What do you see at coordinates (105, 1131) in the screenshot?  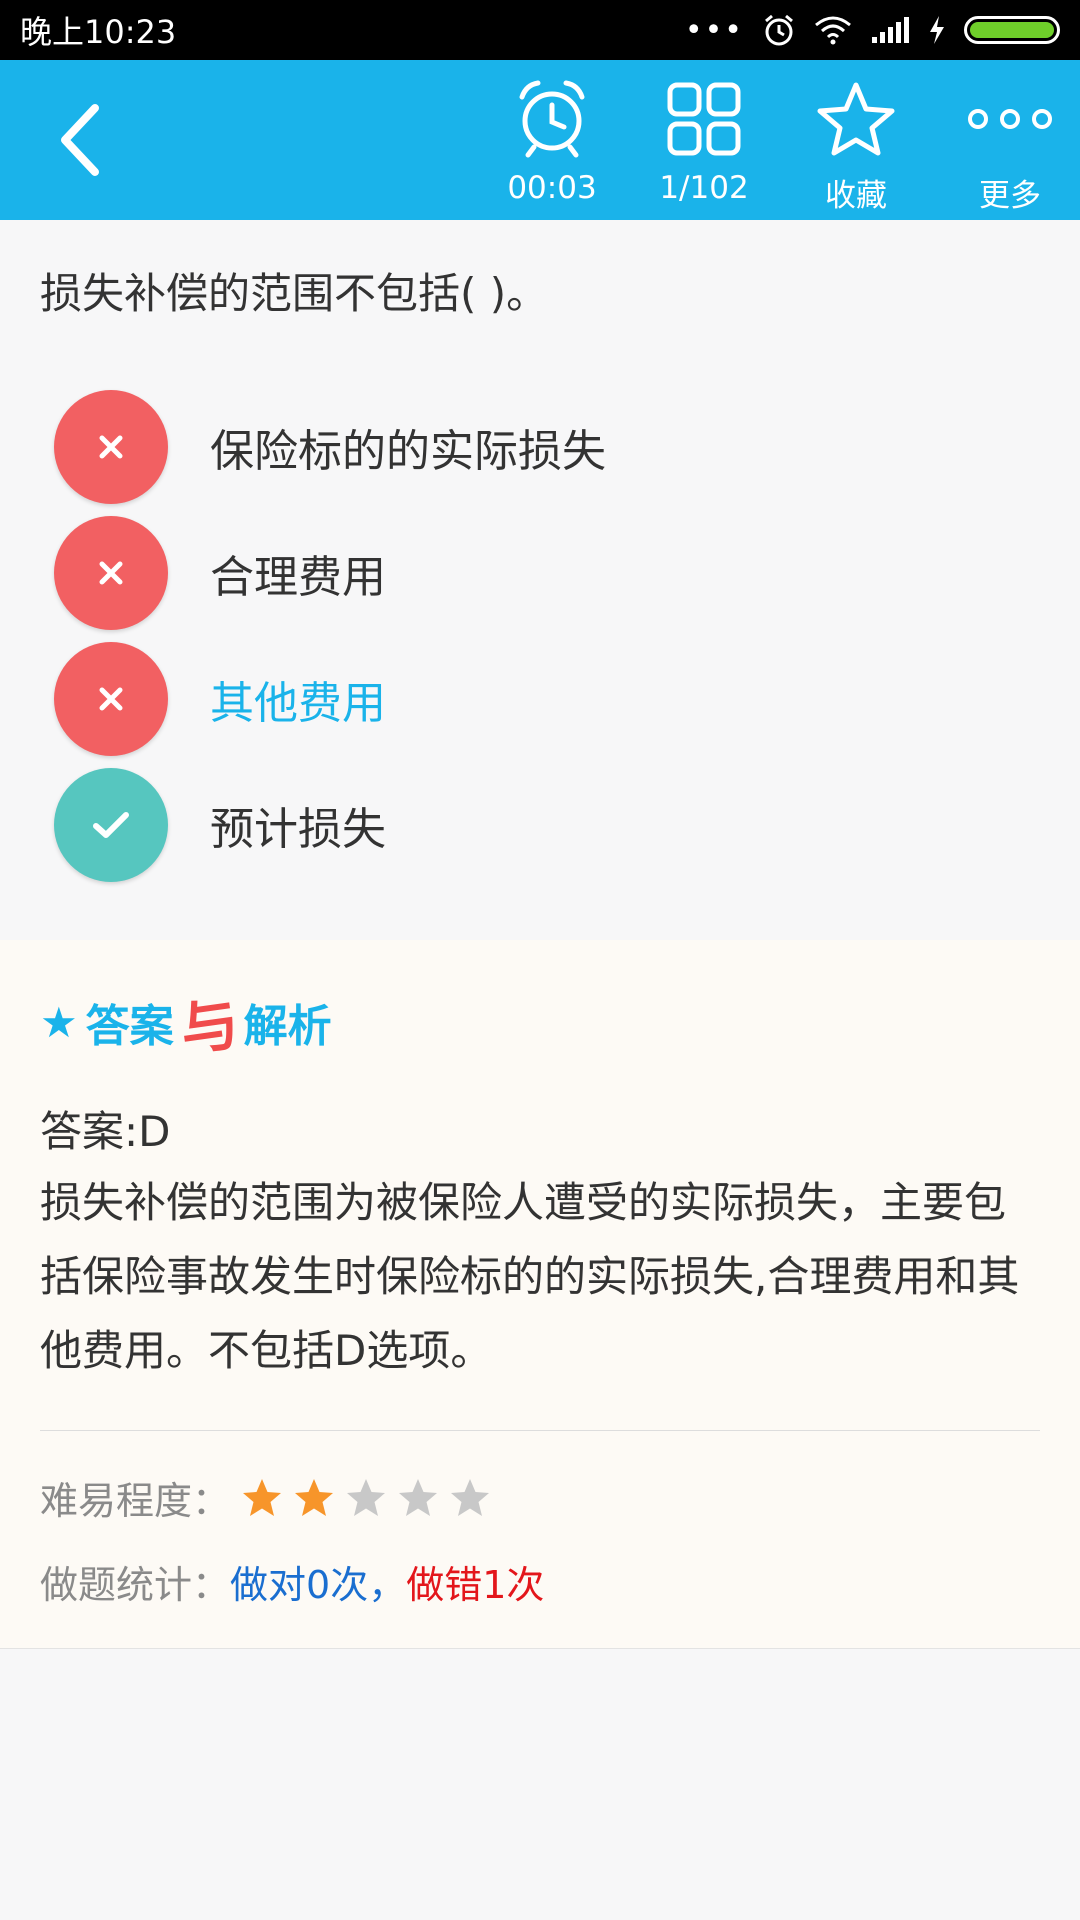 I see `answer-text: 答案:D` at bounding box center [105, 1131].